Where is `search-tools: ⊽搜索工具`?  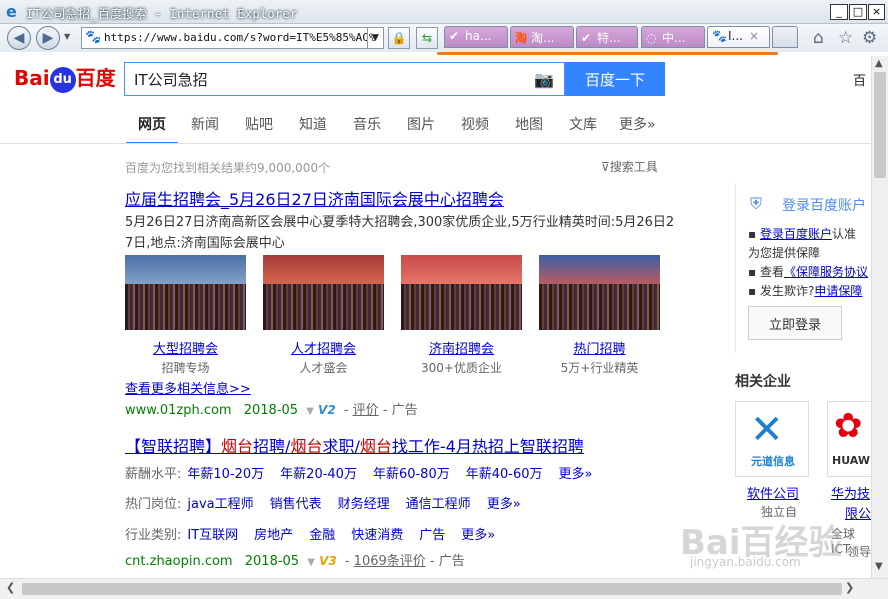 search-tools: ⊽搜索工具 is located at coordinates (629, 166).